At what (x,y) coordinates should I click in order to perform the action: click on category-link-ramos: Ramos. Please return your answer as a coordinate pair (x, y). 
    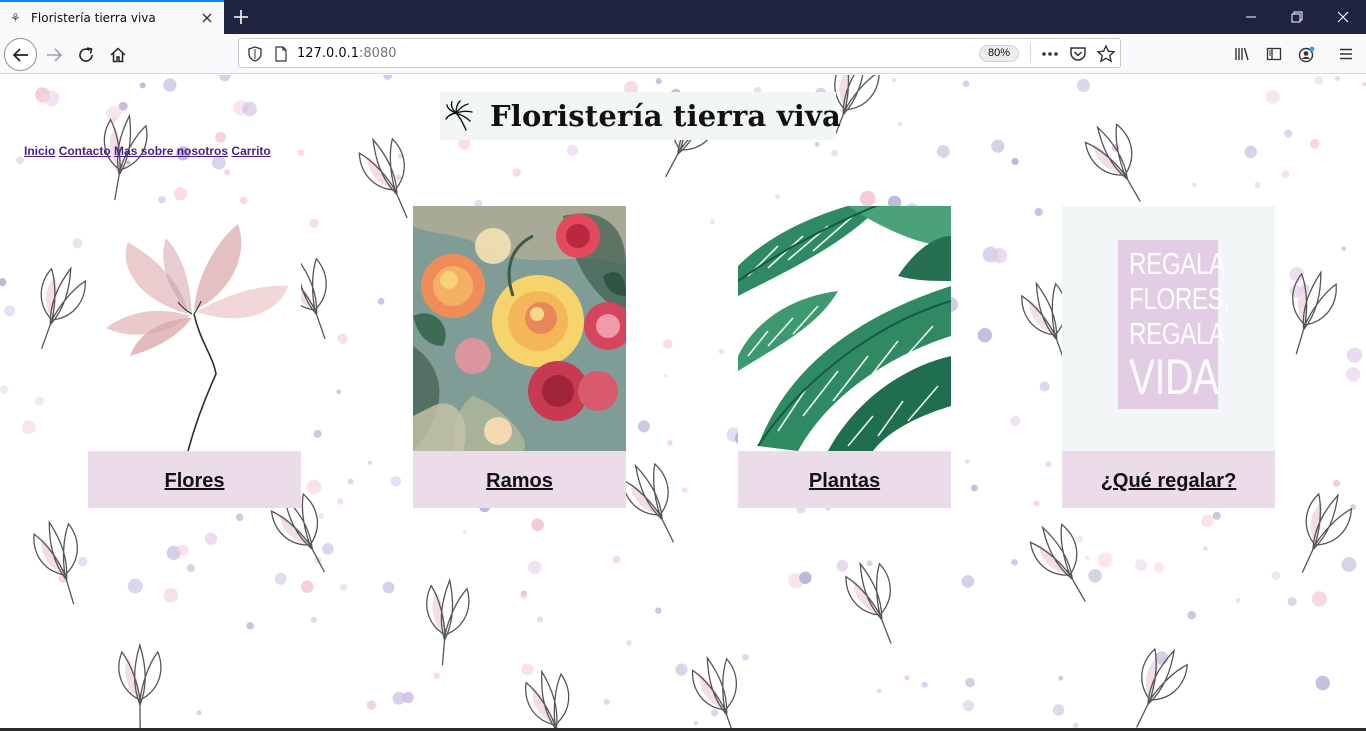
    Looking at the image, I should click on (519, 481).